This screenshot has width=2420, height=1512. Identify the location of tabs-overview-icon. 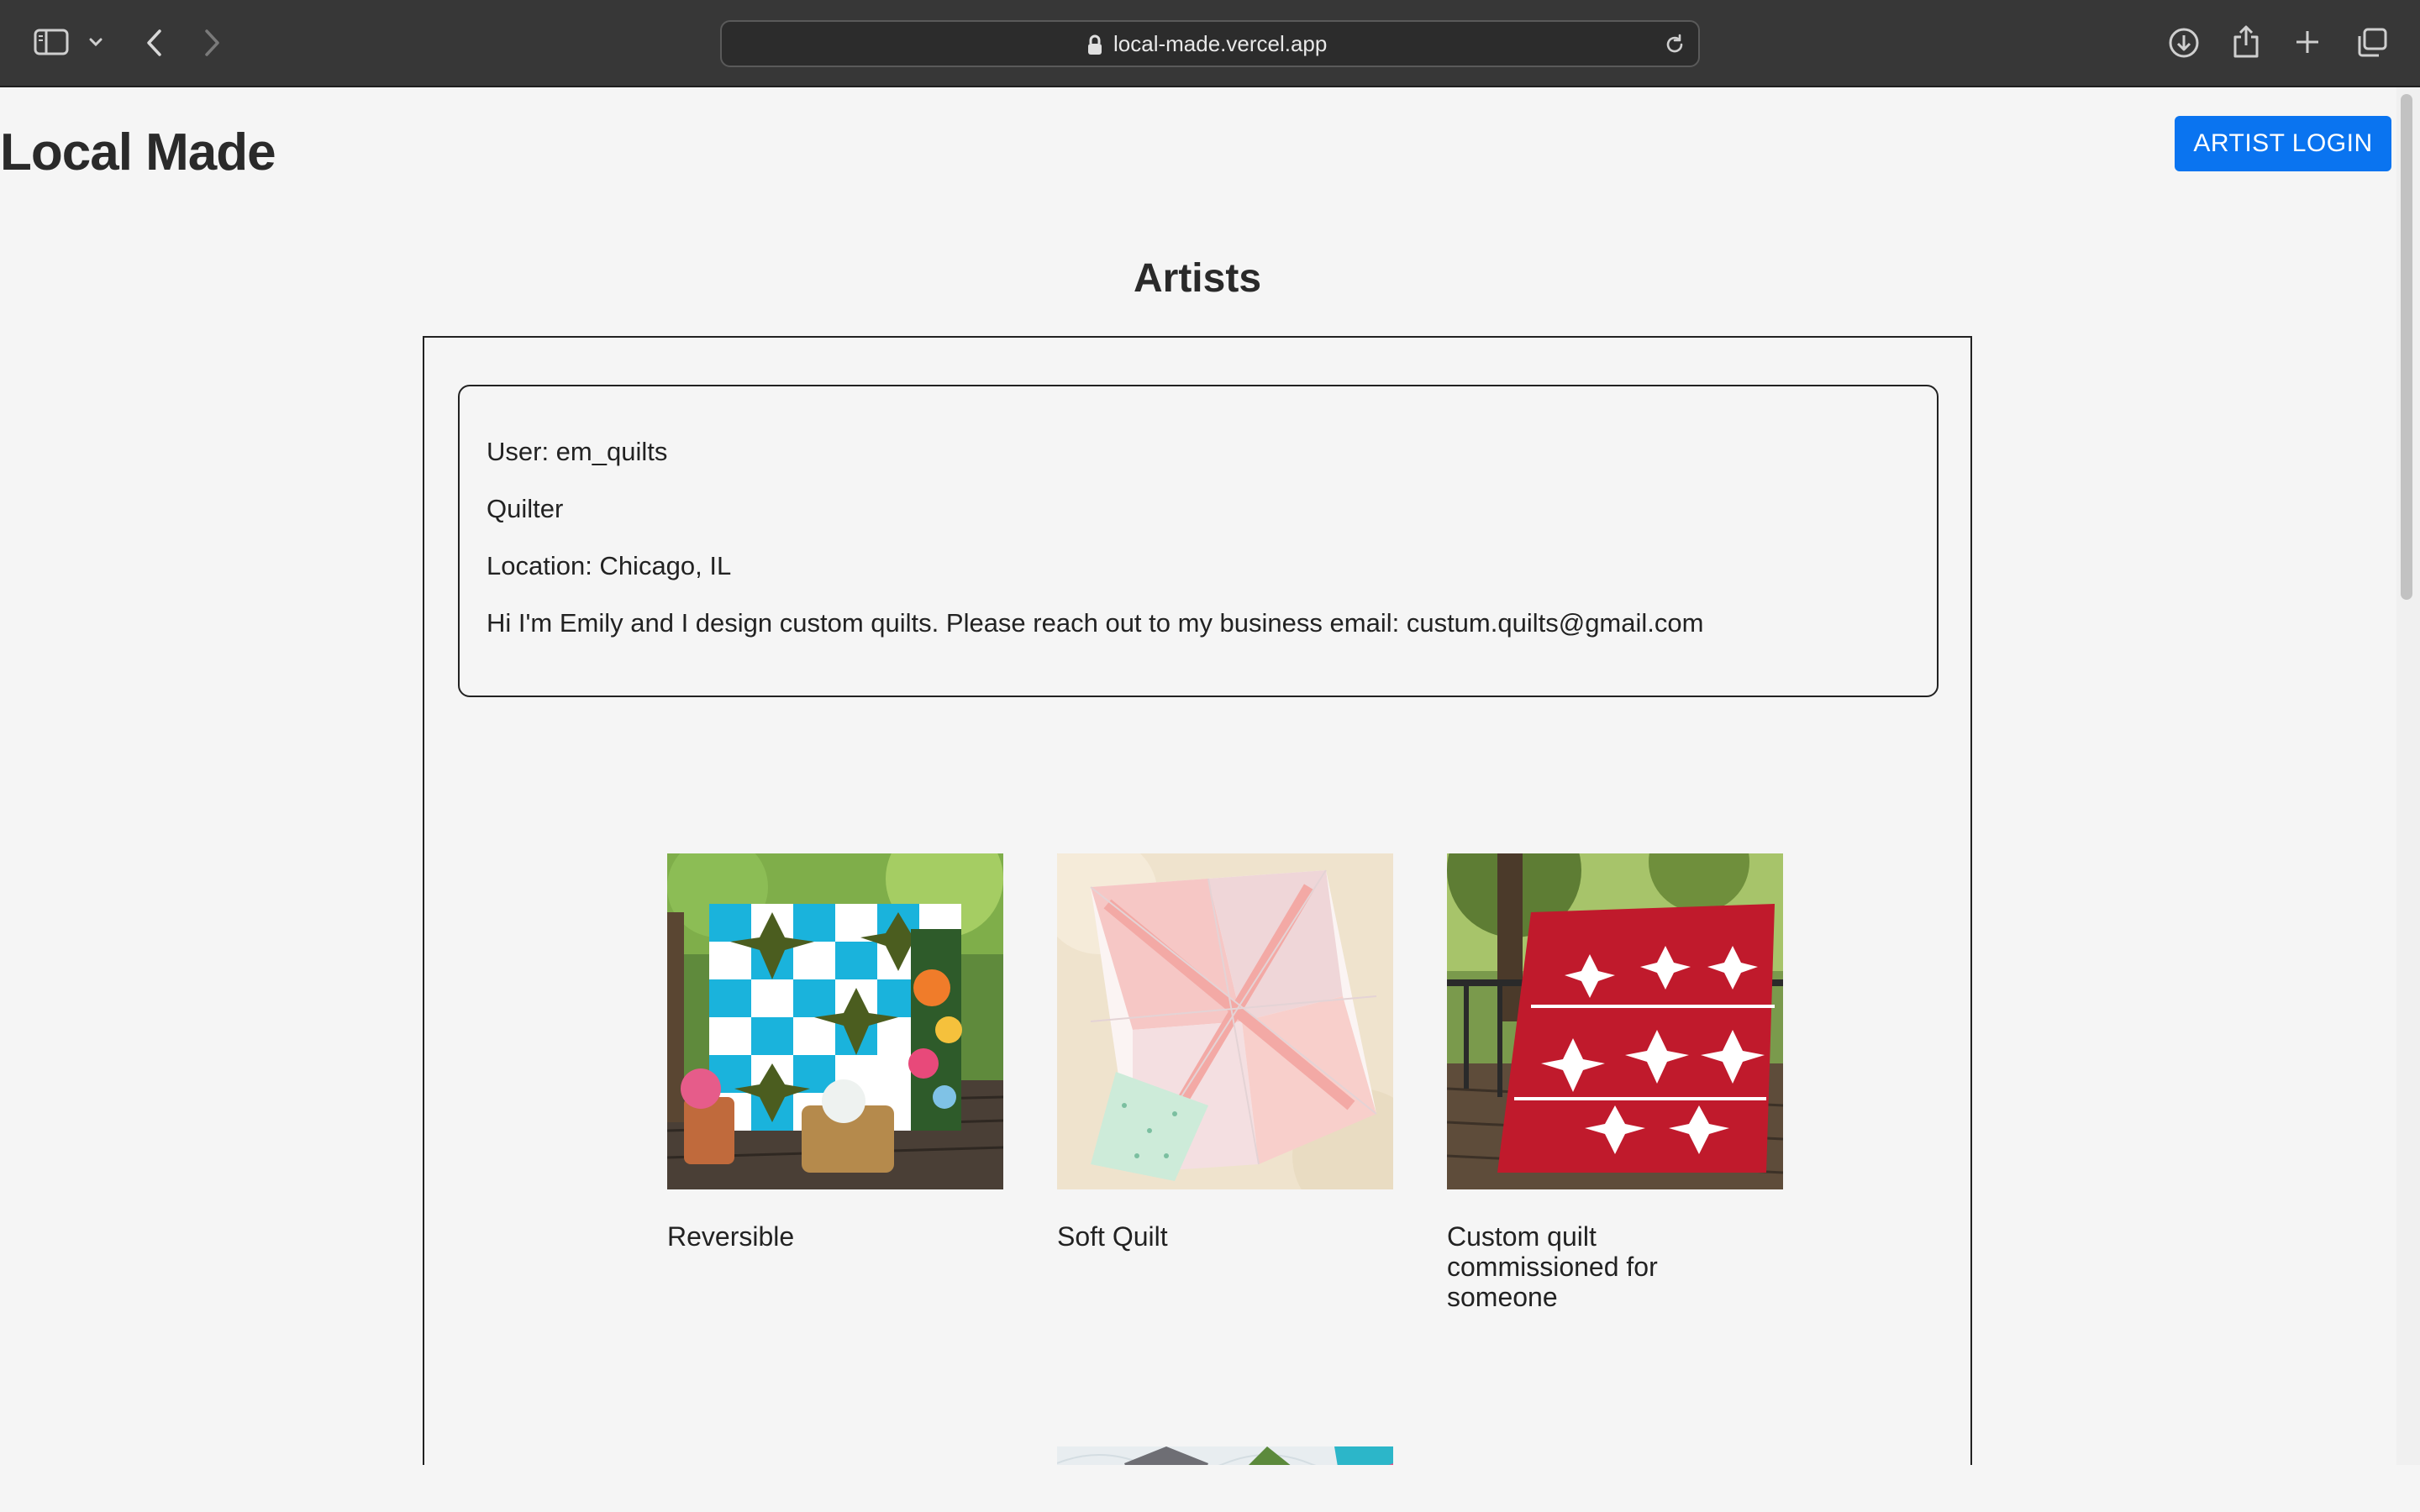
(2372, 43).